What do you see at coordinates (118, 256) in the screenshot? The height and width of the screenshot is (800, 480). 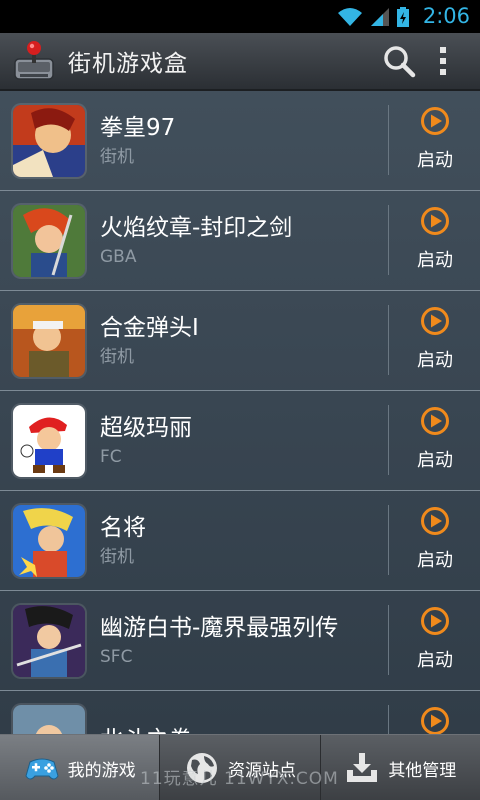 I see `game-type: GBA` at bounding box center [118, 256].